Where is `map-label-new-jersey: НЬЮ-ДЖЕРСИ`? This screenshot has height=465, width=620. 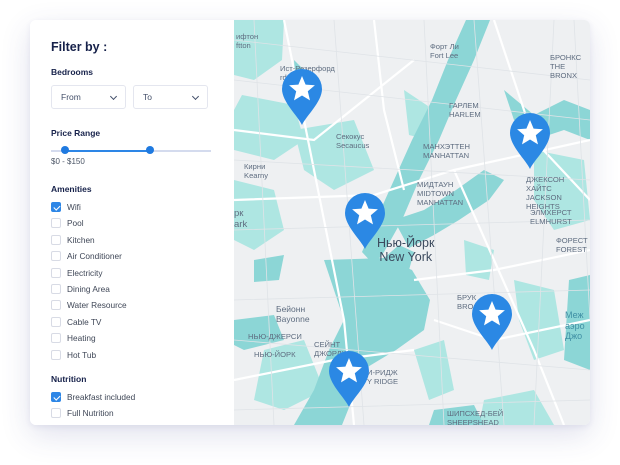 map-label-new-jersey: НЬЮ-ДЖЕРСИ is located at coordinates (275, 336).